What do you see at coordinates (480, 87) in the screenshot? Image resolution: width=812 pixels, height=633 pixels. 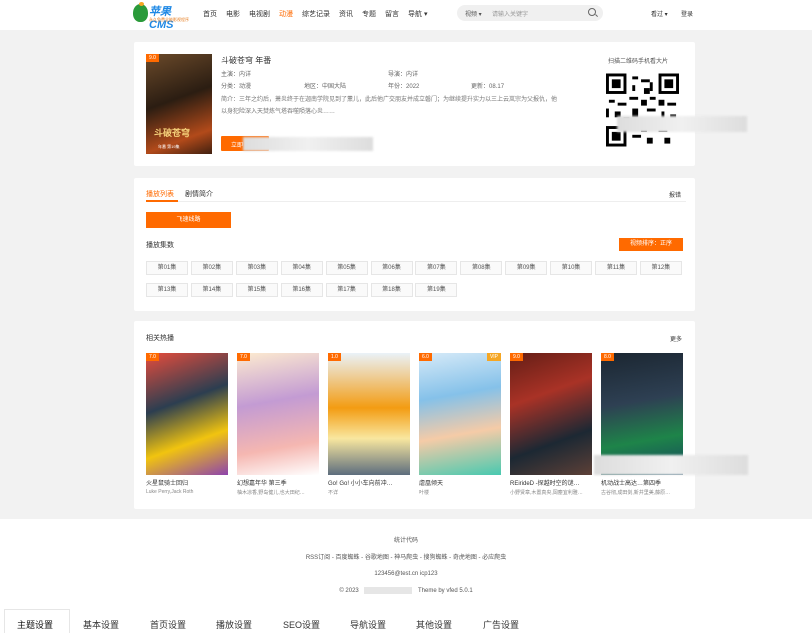 I see `update-label: 更新：` at bounding box center [480, 87].